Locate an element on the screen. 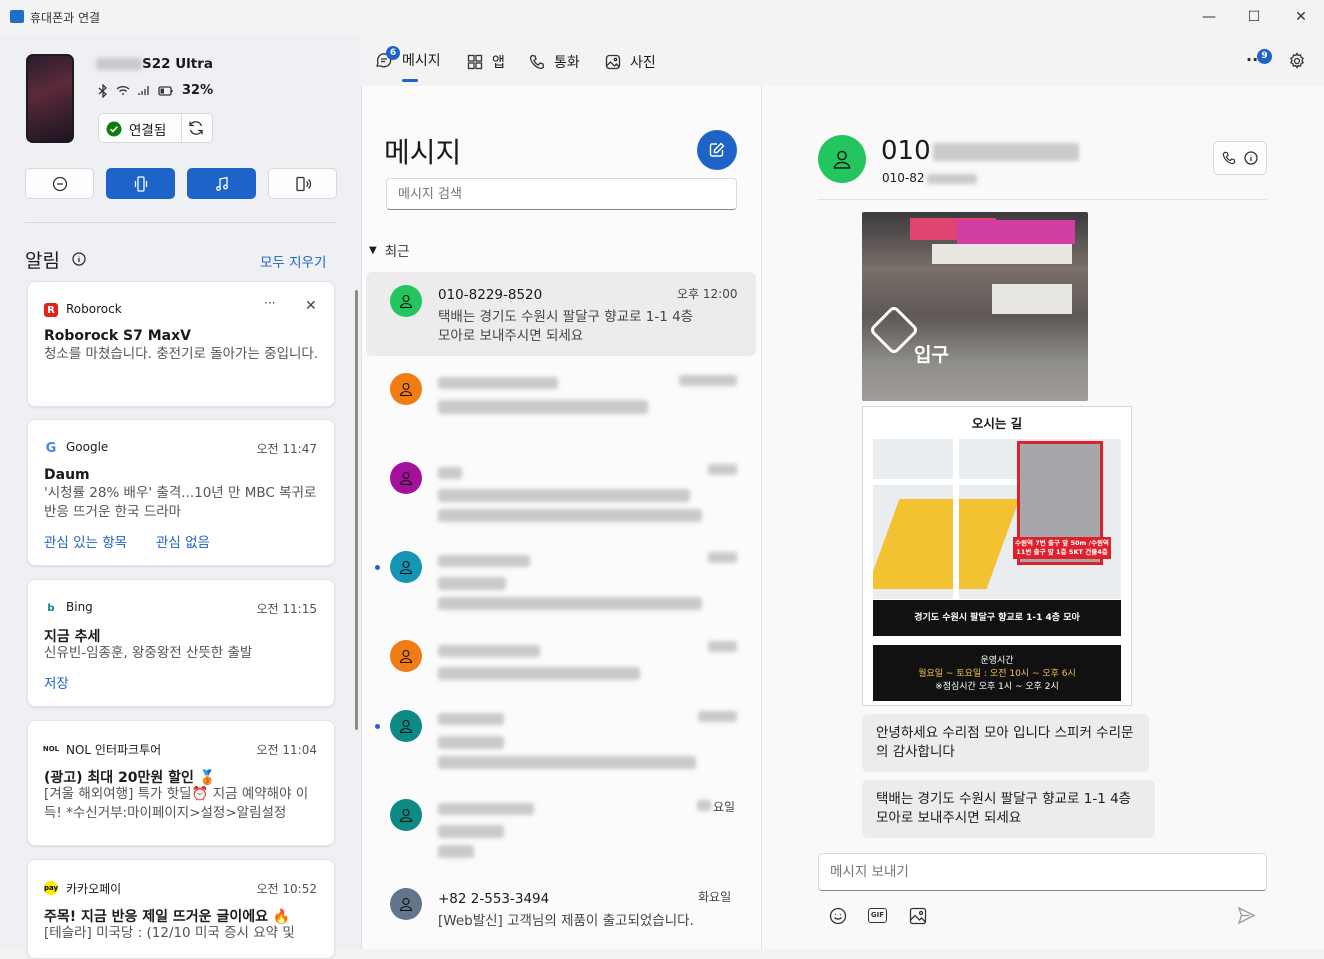 The width and height of the screenshot is (1324, 959). refresh-button is located at coordinates (196, 130).